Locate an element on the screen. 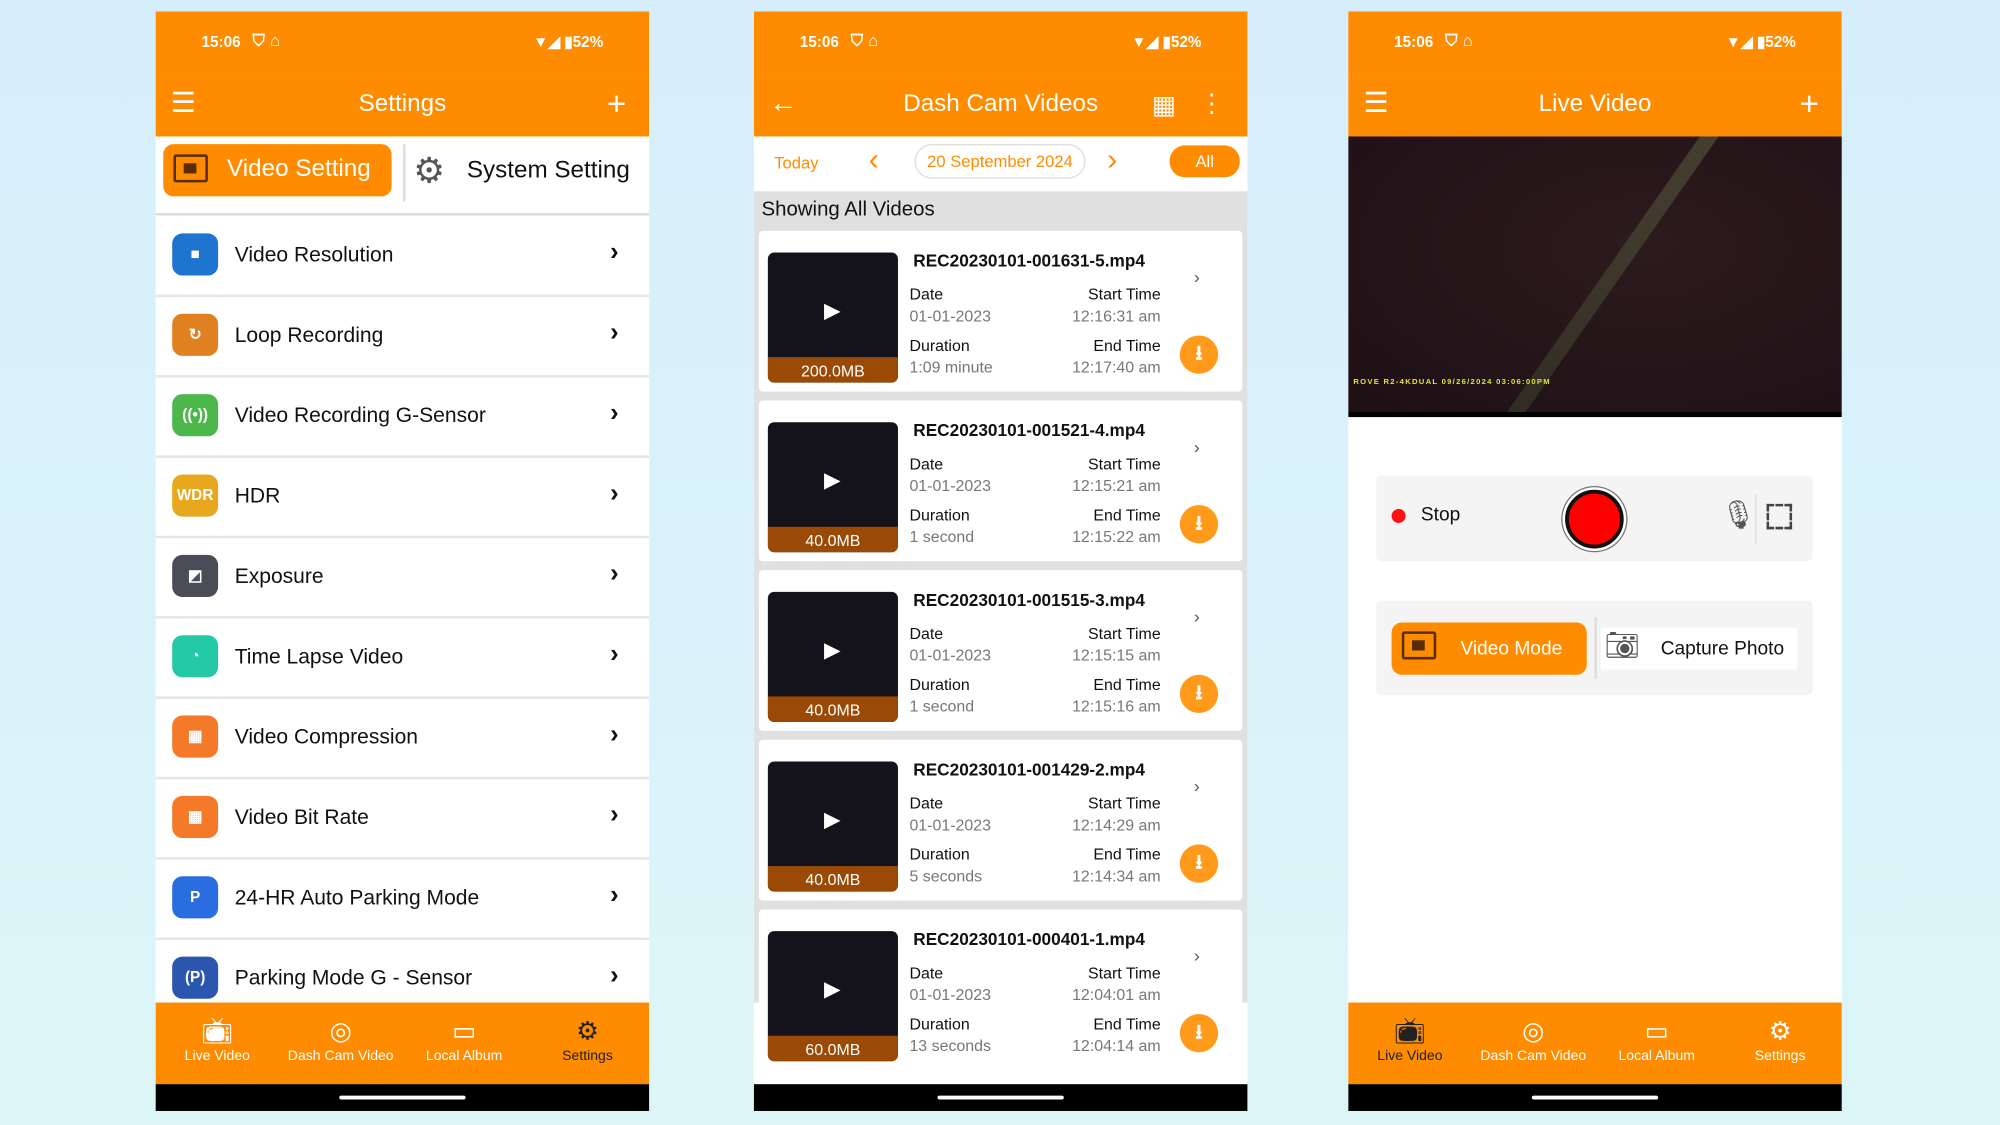  settings-item: ◩ Exposure › is located at coordinates (402, 578).